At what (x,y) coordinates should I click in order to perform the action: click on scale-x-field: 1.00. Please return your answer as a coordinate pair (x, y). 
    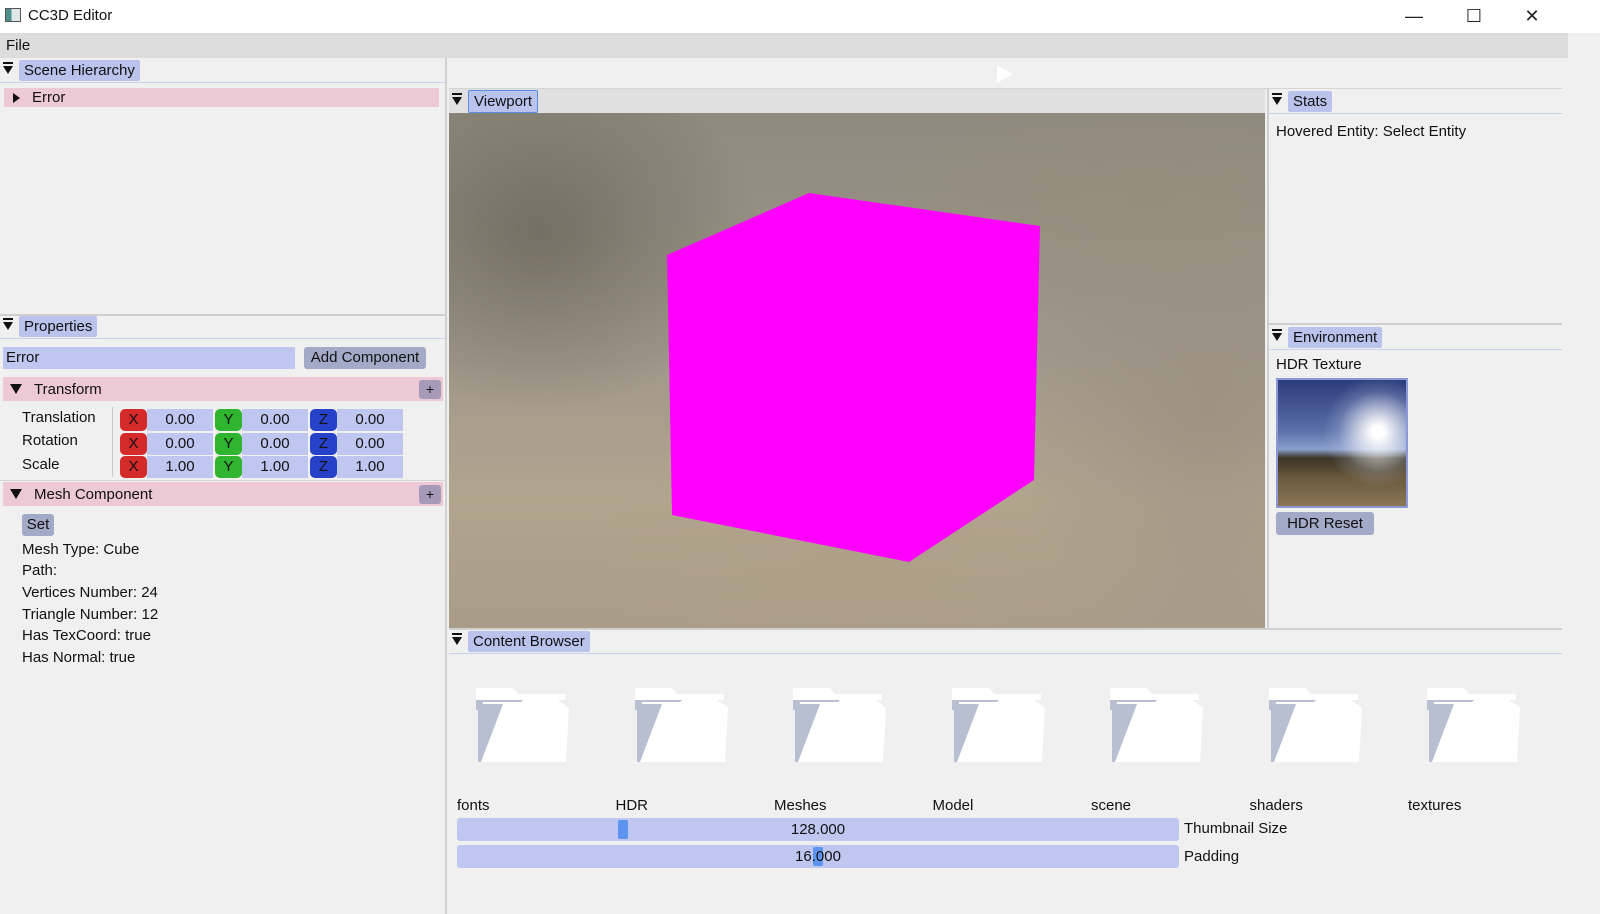
    Looking at the image, I should click on (180, 467).